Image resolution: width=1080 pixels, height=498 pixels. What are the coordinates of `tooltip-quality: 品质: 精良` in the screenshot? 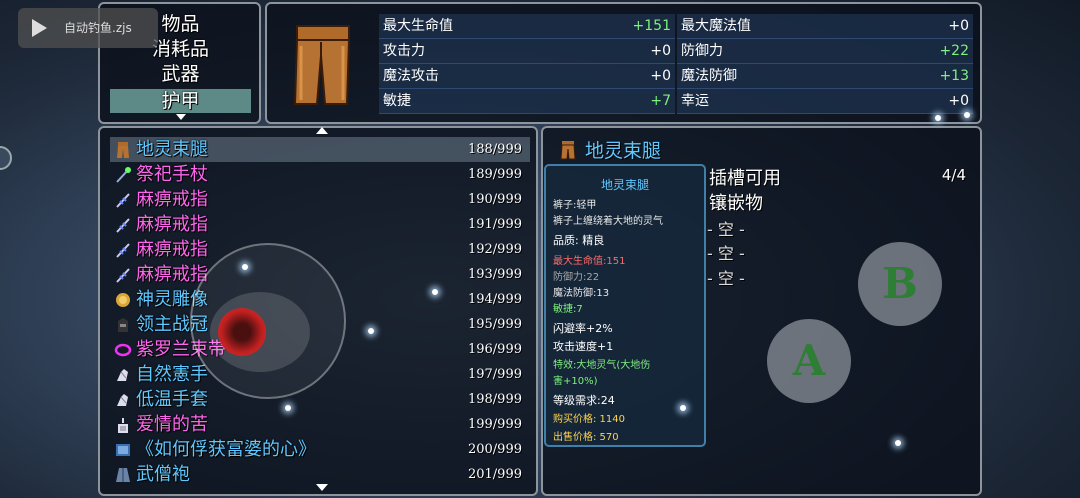 It's located at (579, 240).